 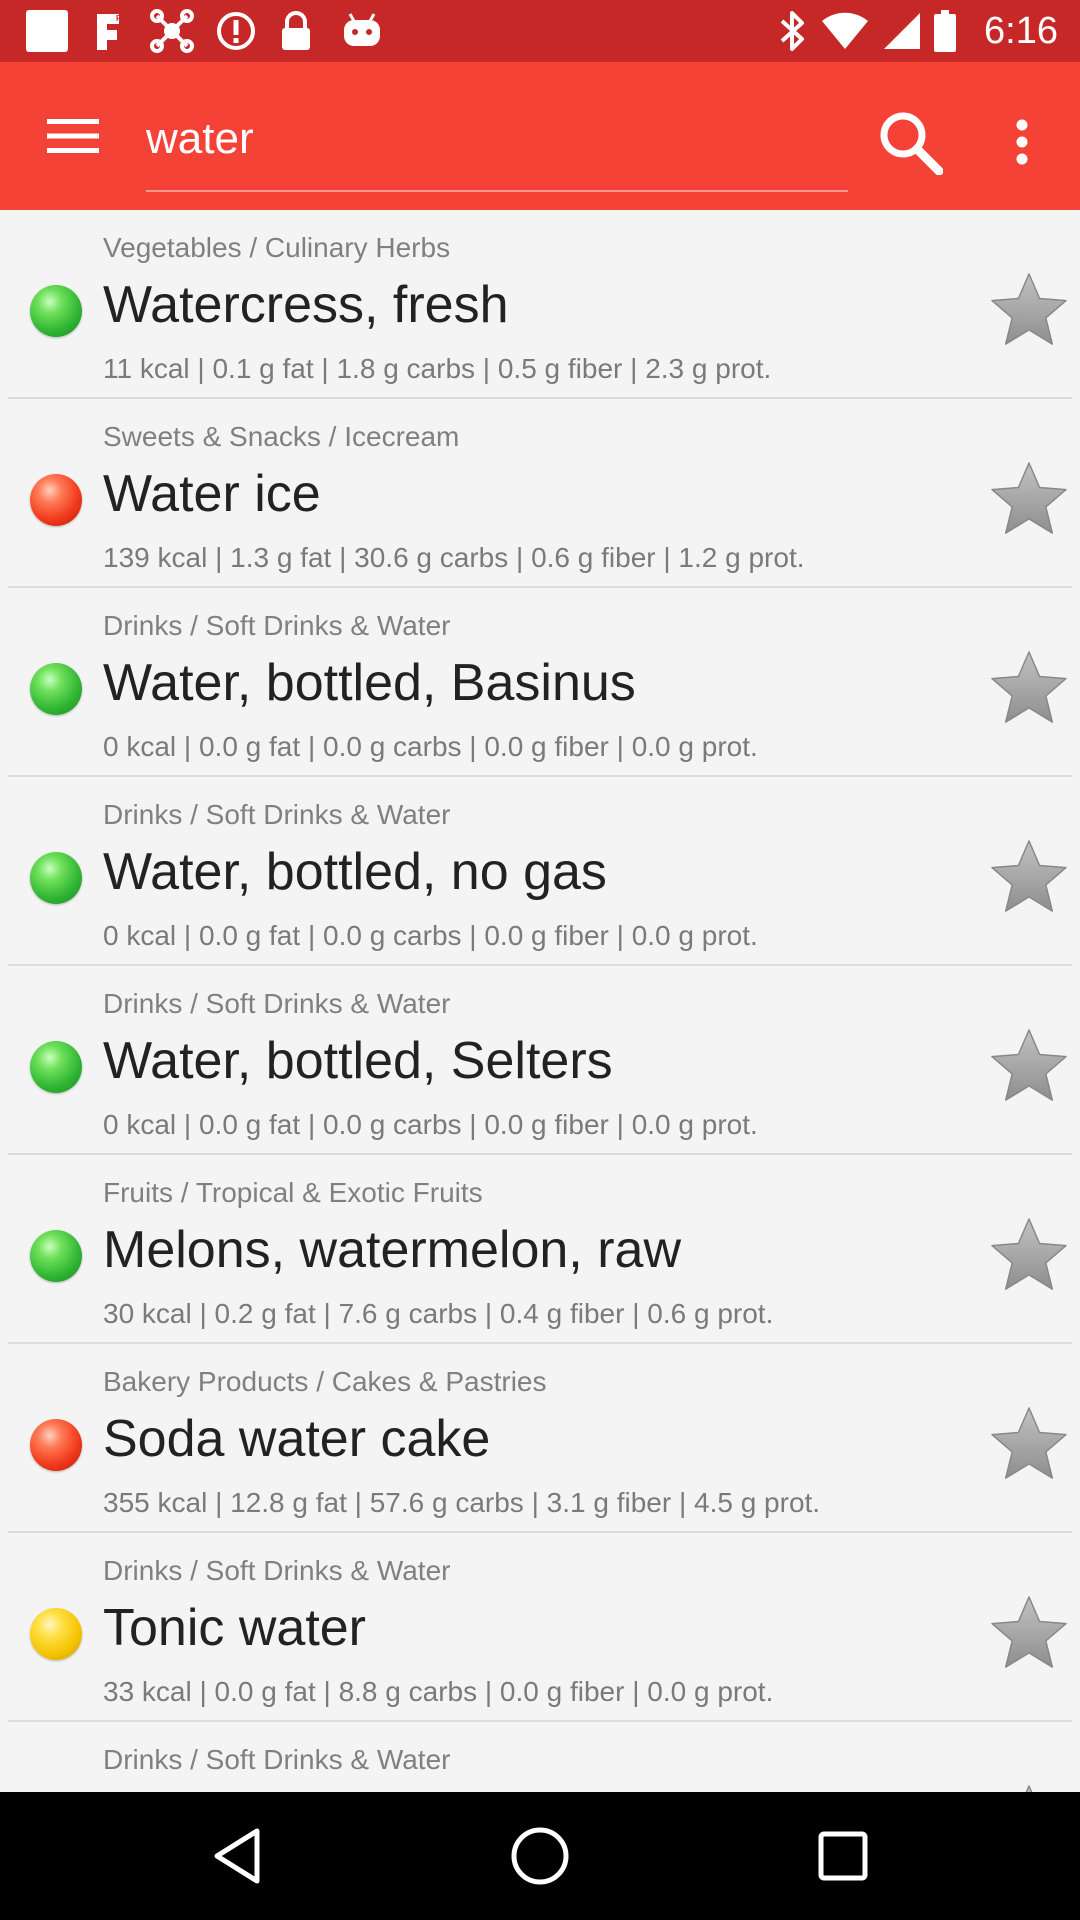 What do you see at coordinates (73, 136) in the screenshot?
I see `hamburger-menu-icon` at bounding box center [73, 136].